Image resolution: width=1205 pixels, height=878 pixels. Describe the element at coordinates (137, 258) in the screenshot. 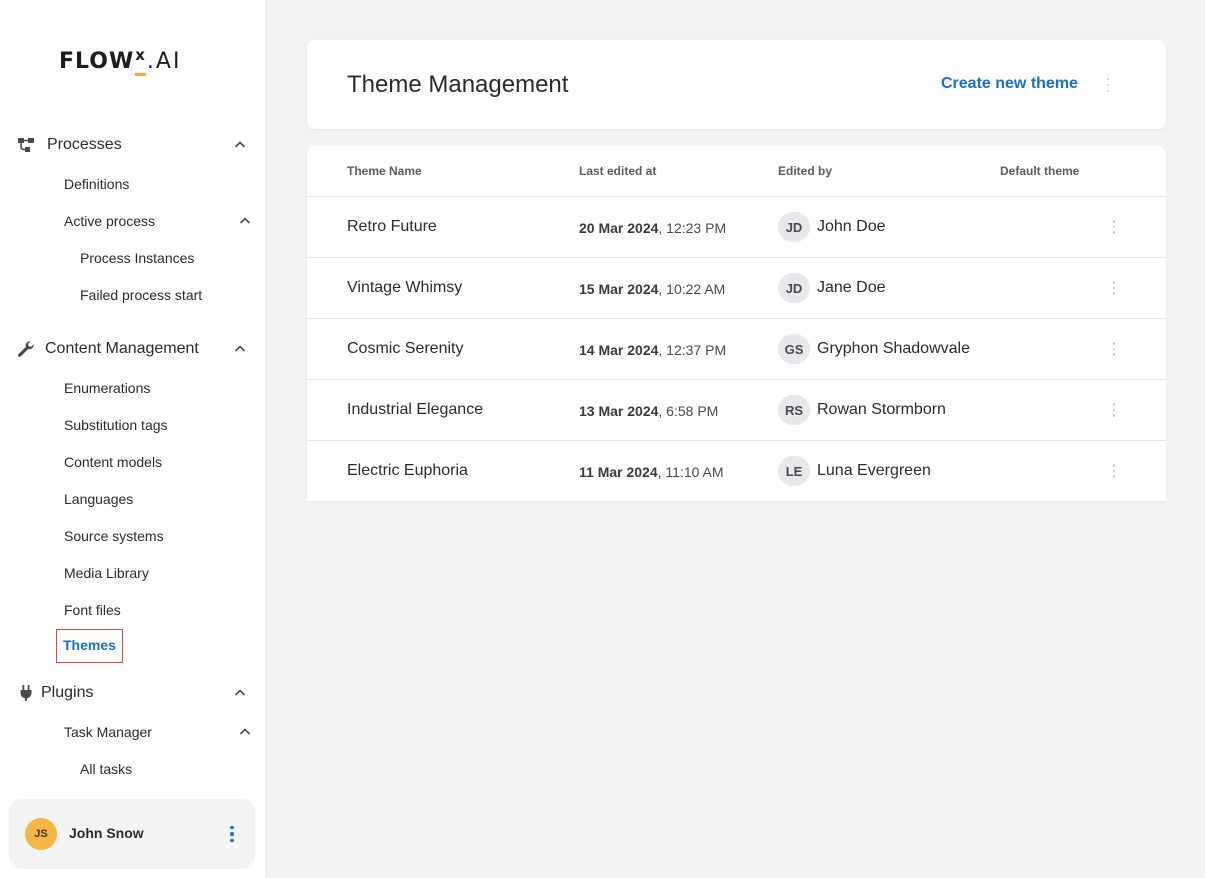

I see `nav-item-process-instances: Process Instances` at that location.